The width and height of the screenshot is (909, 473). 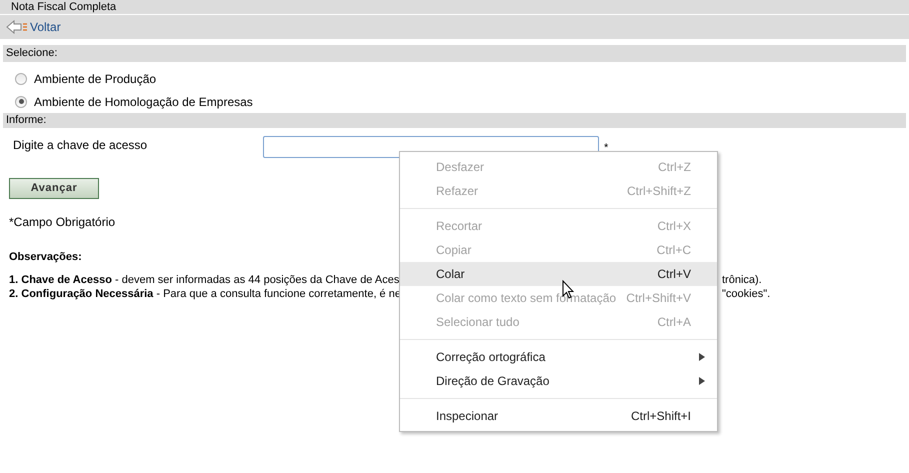 What do you see at coordinates (45, 27) in the screenshot?
I see `back-link: Voltar` at bounding box center [45, 27].